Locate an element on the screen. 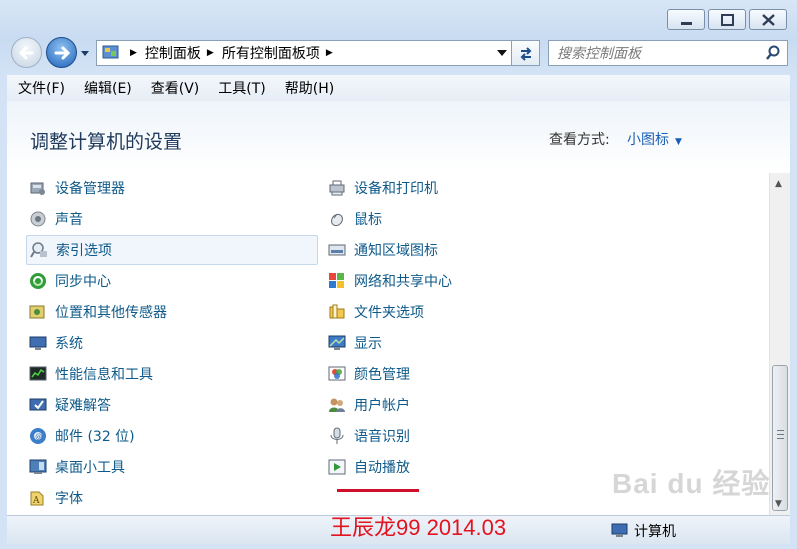  user-accounts-icon is located at coordinates (337, 405).